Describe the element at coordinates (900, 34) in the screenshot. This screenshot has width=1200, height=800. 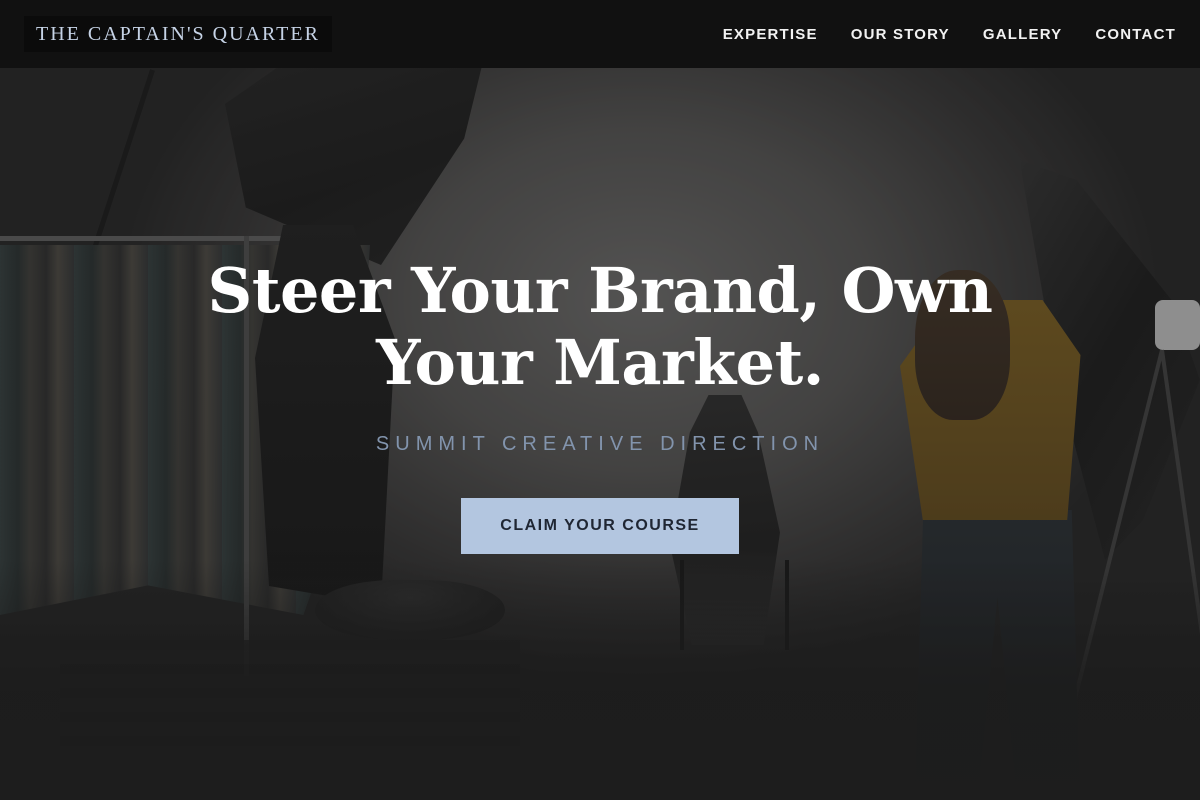
I see `nav-link-our-story: OUR STORY` at that location.